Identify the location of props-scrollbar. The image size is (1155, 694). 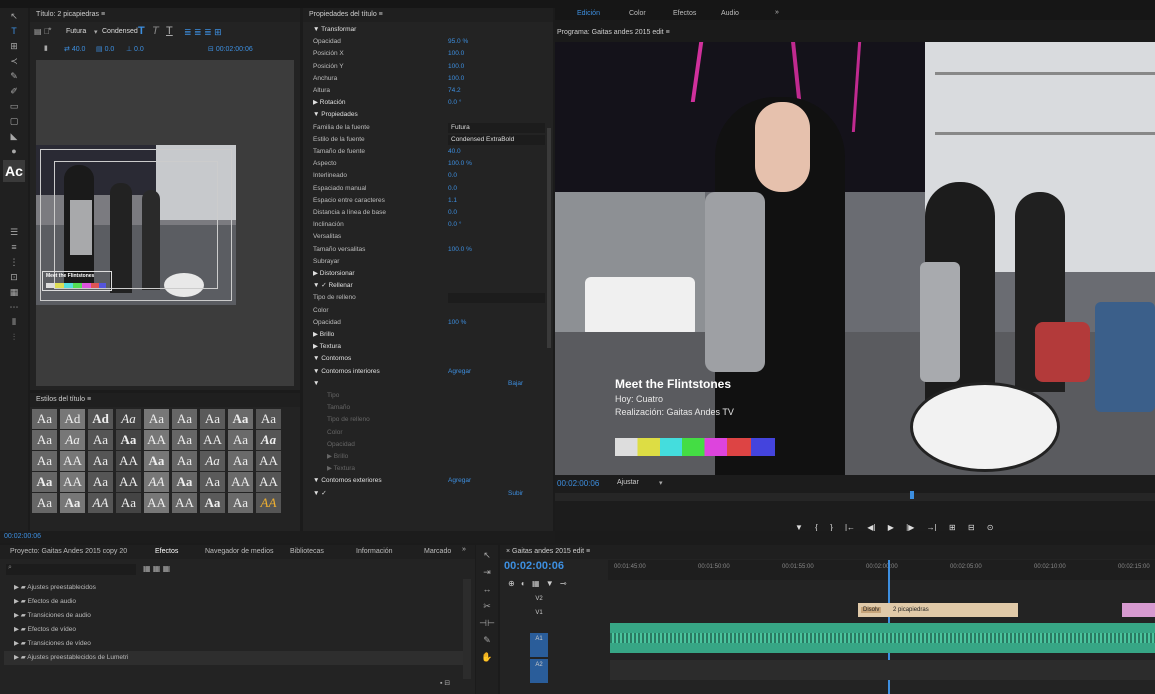
(549, 238).